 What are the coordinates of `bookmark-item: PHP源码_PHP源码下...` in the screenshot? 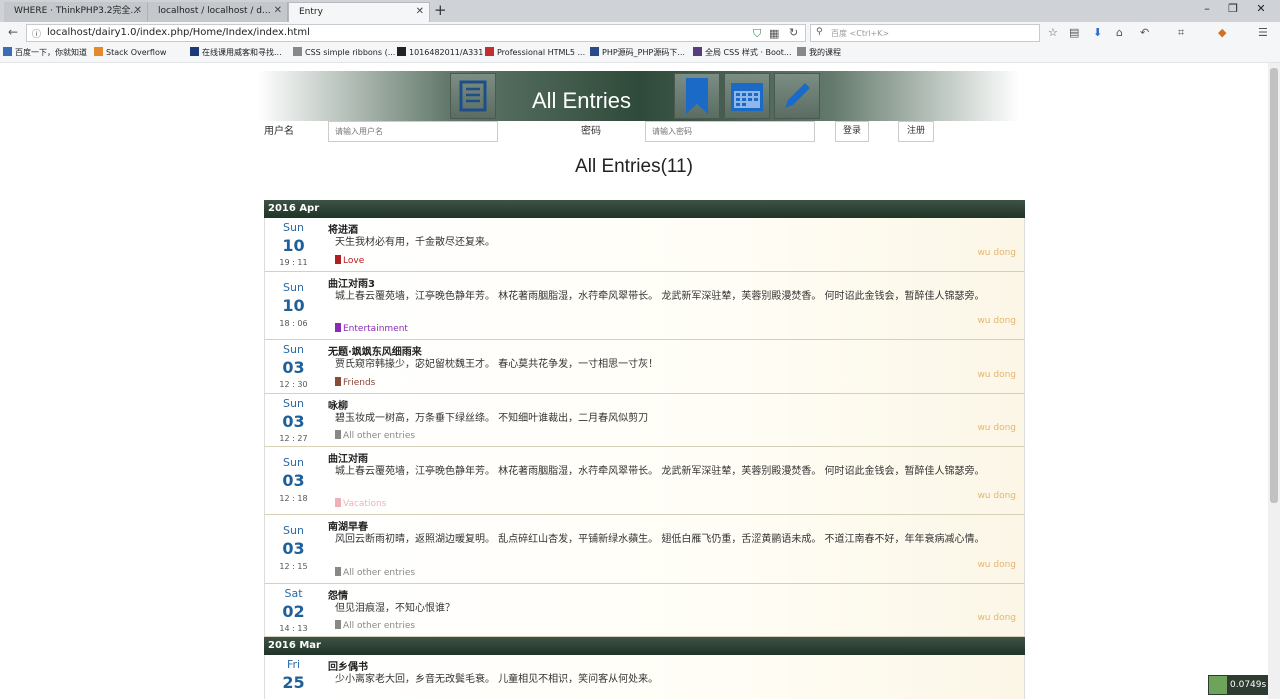 It's located at (637, 52).